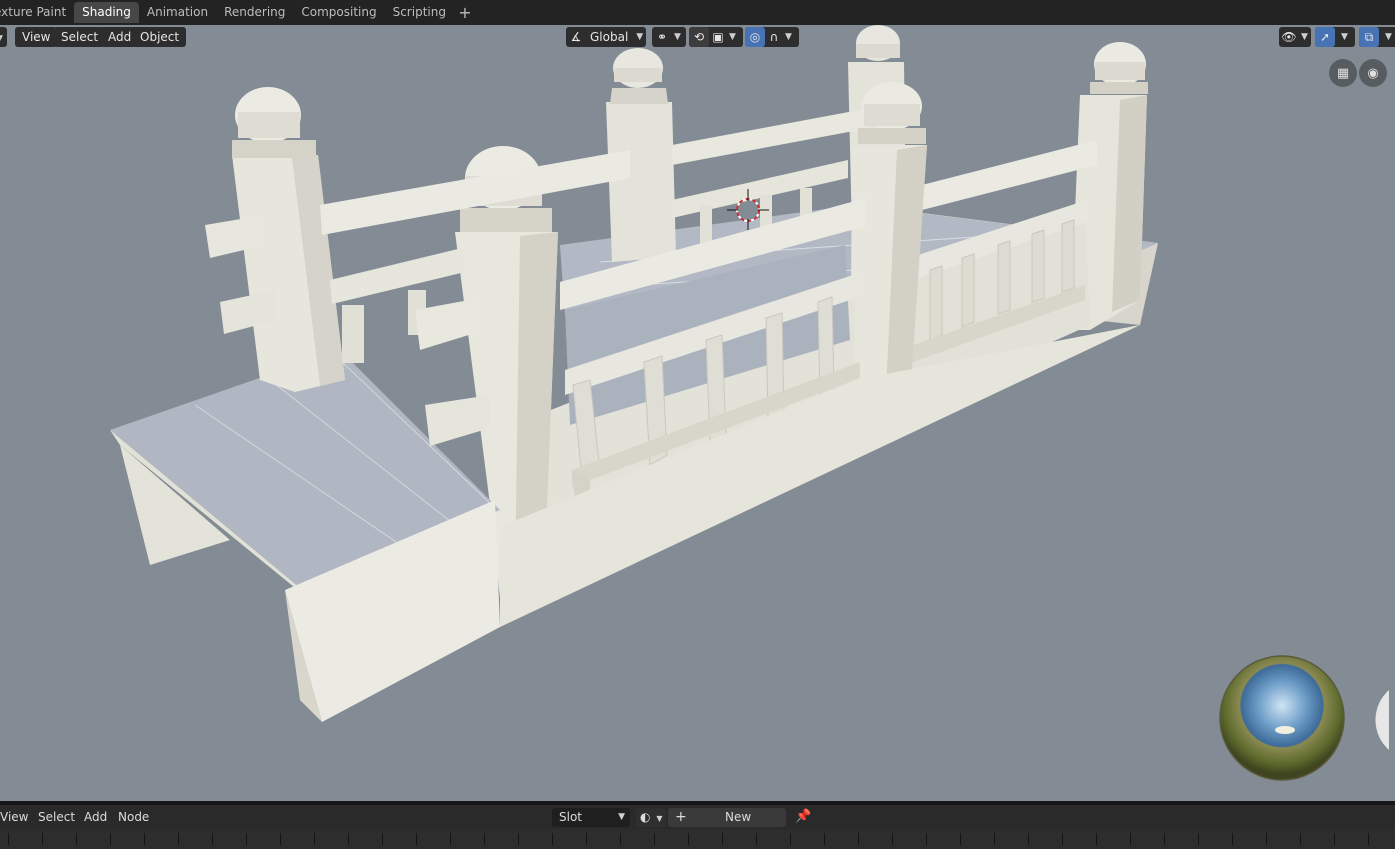  I want to click on overlay-toggle: ⧉ ▼, so click(1377, 37).